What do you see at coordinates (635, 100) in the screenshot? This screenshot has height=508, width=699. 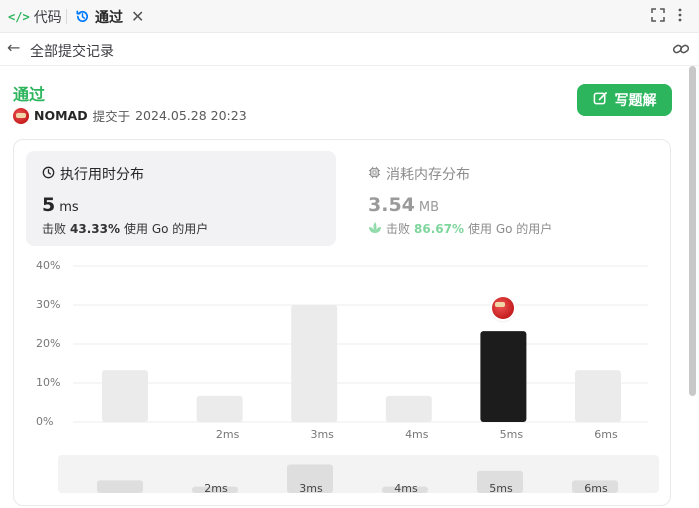 I see `write-solution-label: 写题解` at bounding box center [635, 100].